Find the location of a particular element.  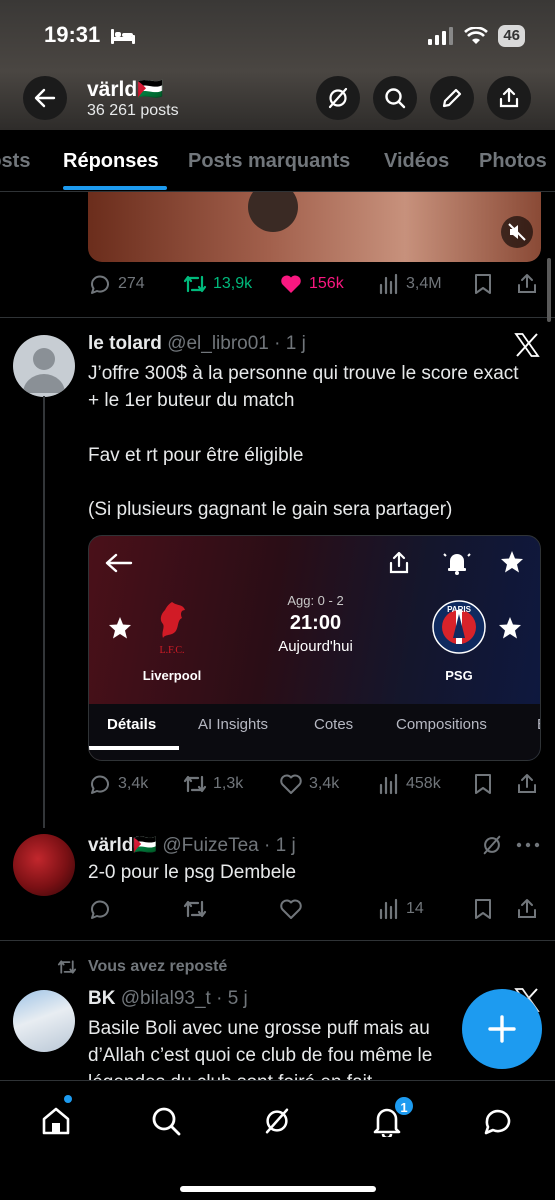

notification-badge: 1 is located at coordinates (404, 1106).